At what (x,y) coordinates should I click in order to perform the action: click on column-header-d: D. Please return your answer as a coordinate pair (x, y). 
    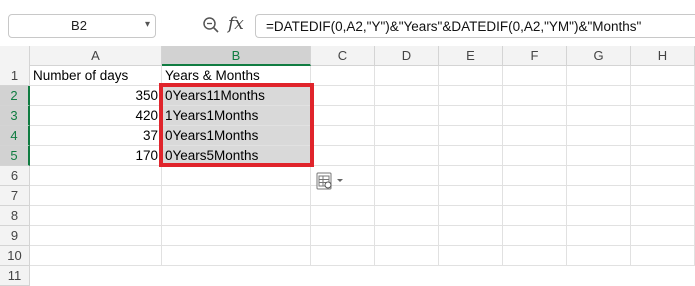
    Looking at the image, I should click on (407, 56).